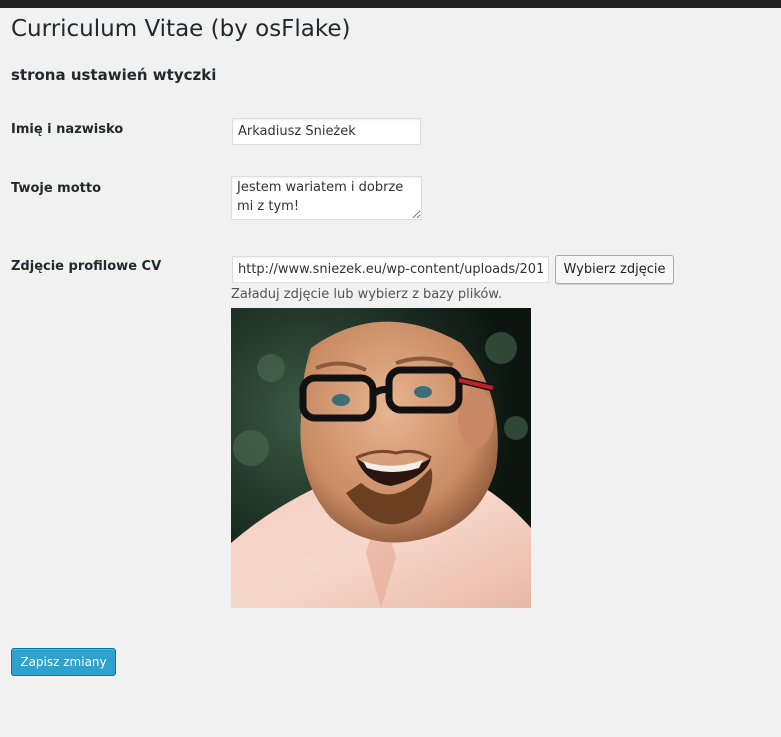 The width and height of the screenshot is (781, 737). Describe the element at coordinates (614, 269) in the screenshot. I see `choose-photo-button: Wybierz zdjęcie` at that location.